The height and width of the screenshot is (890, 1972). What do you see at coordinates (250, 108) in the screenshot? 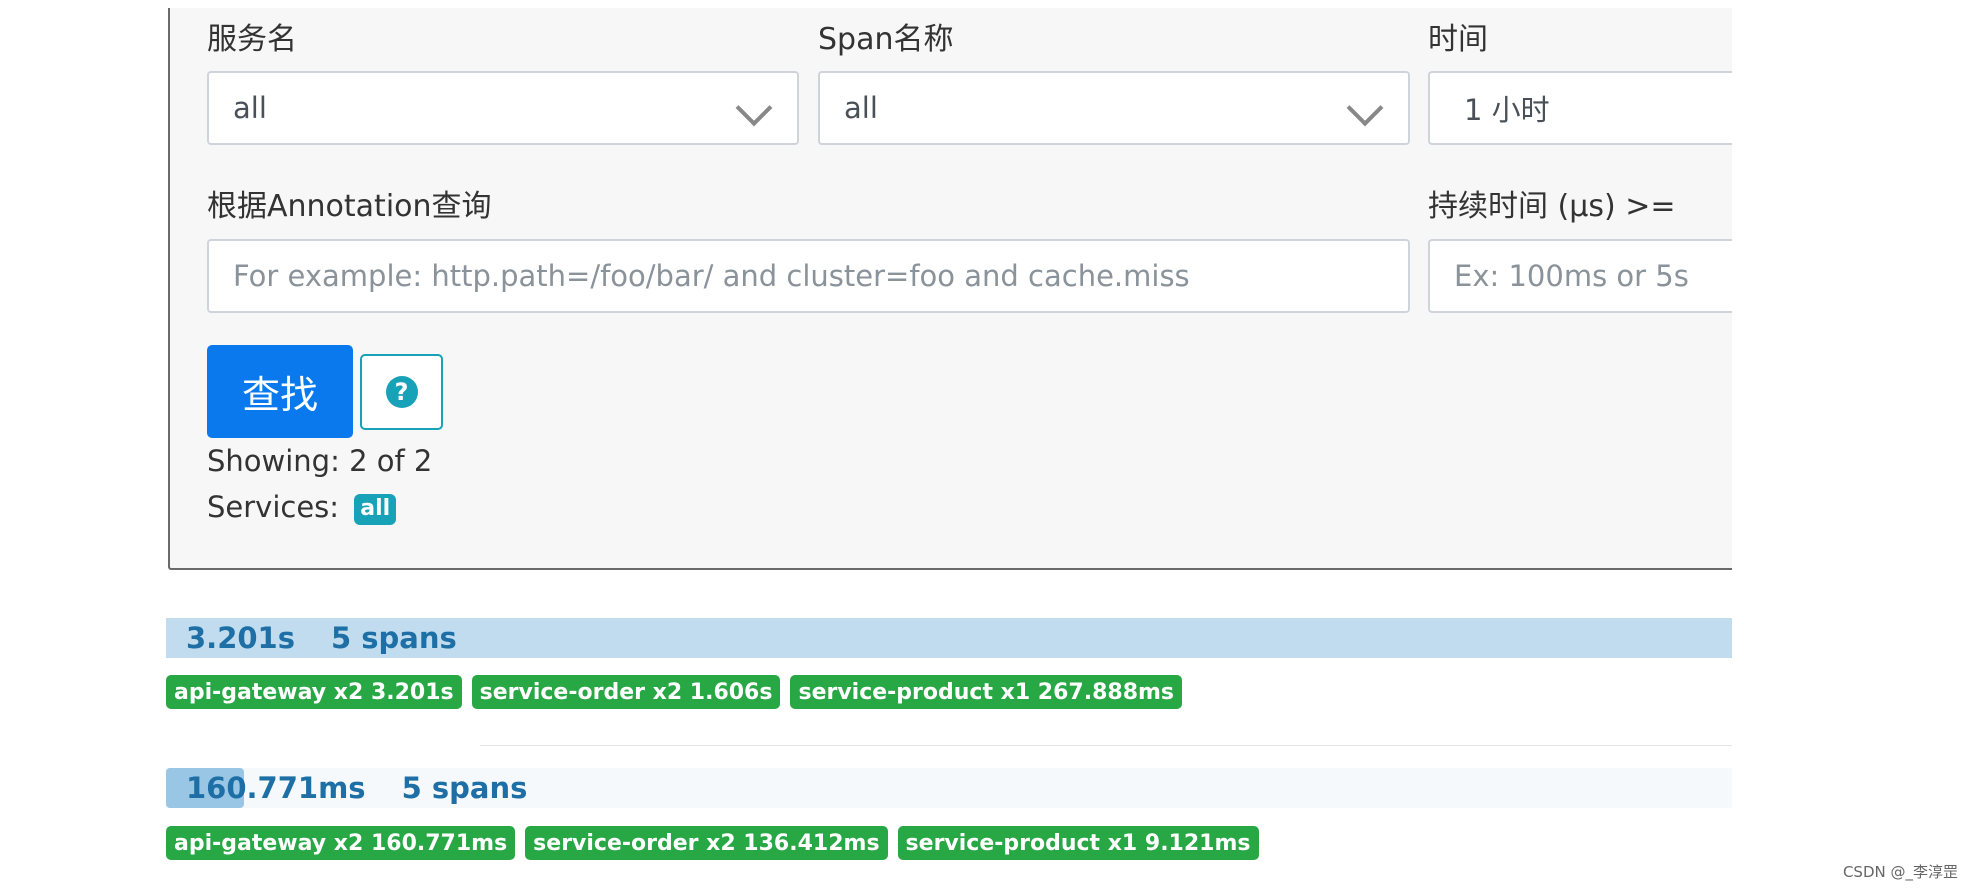
I see `service-name-value: all` at bounding box center [250, 108].